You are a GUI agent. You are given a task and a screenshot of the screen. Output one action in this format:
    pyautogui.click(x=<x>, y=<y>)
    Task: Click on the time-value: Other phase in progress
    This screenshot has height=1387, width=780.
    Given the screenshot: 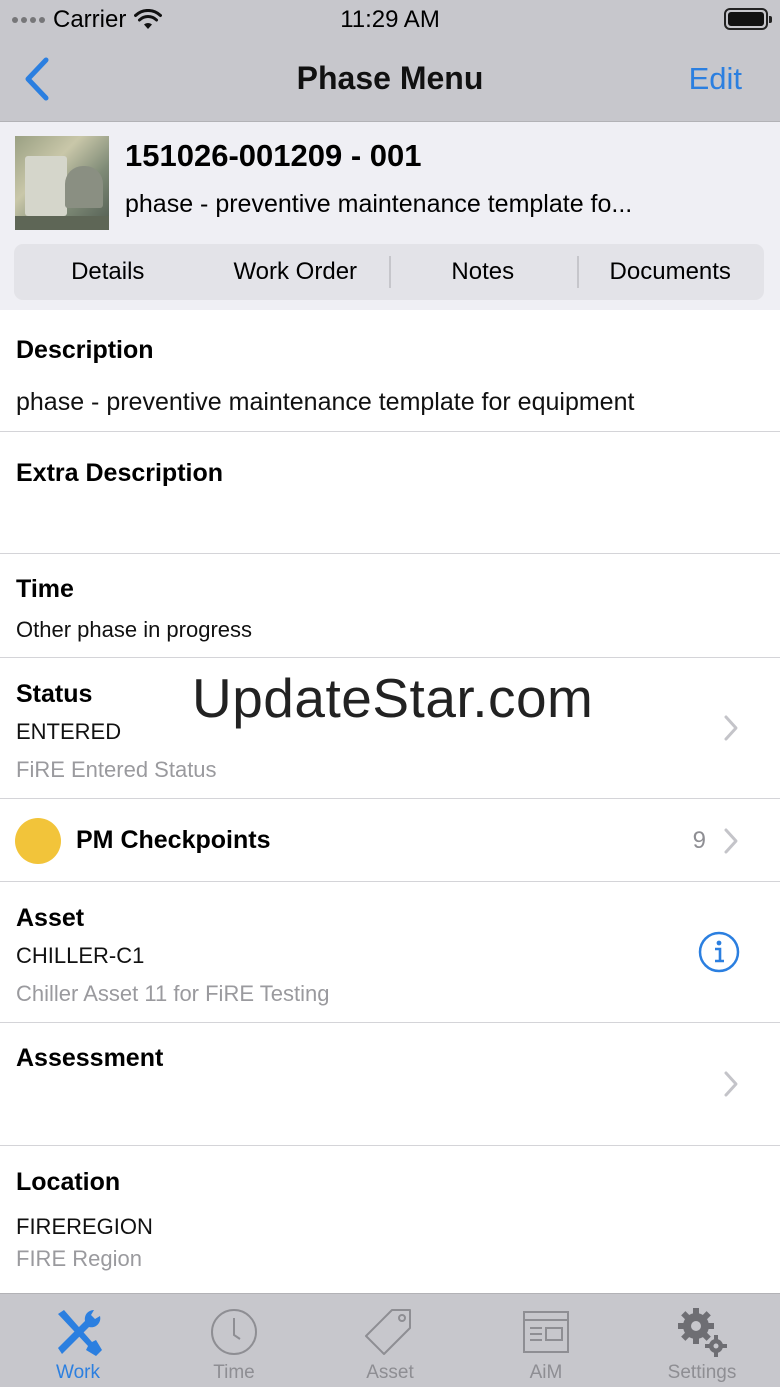 What is the action you would take?
    pyautogui.click(x=134, y=629)
    